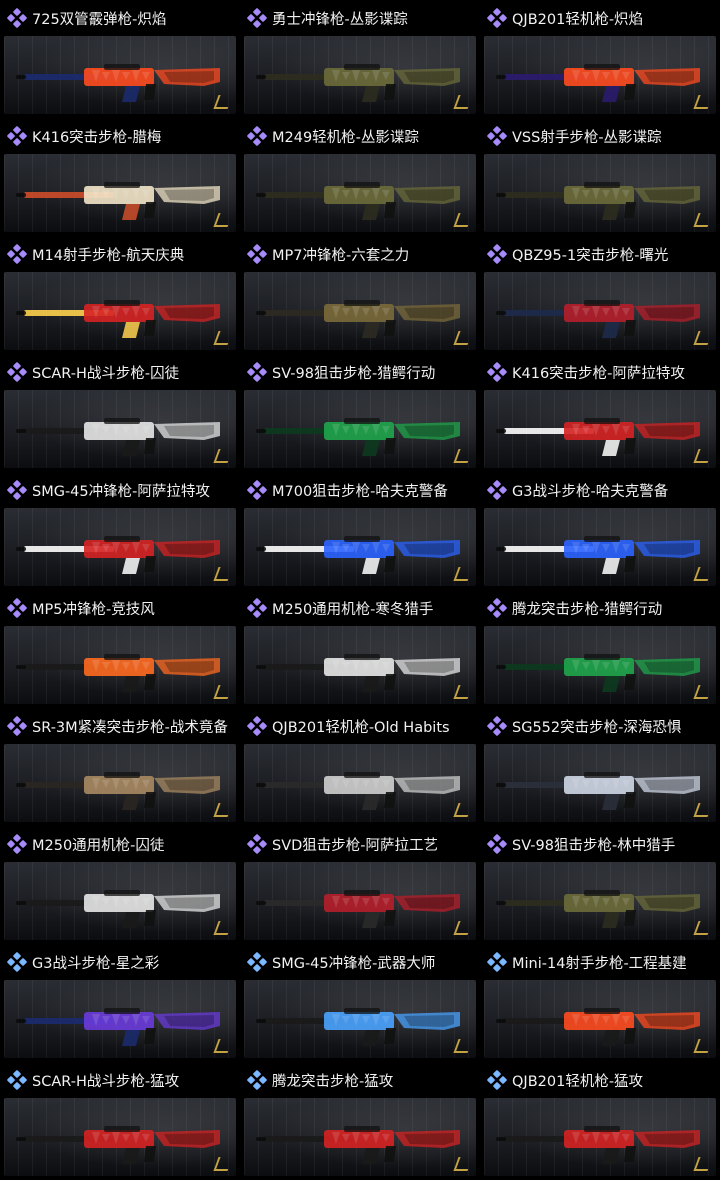 Image resolution: width=720 pixels, height=1180 pixels. I want to click on weapon-skin-card: SV-98狙击步枪-林中猎手, so click(600, 885).